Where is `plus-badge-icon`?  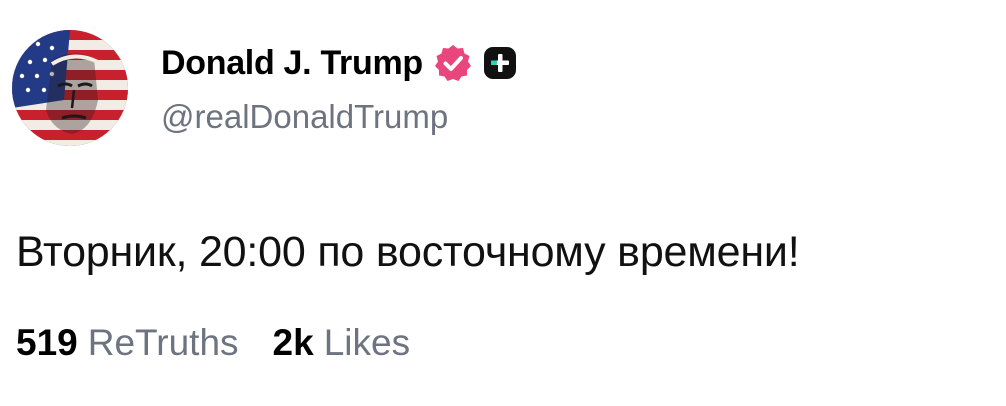
plus-badge-icon is located at coordinates (500, 63).